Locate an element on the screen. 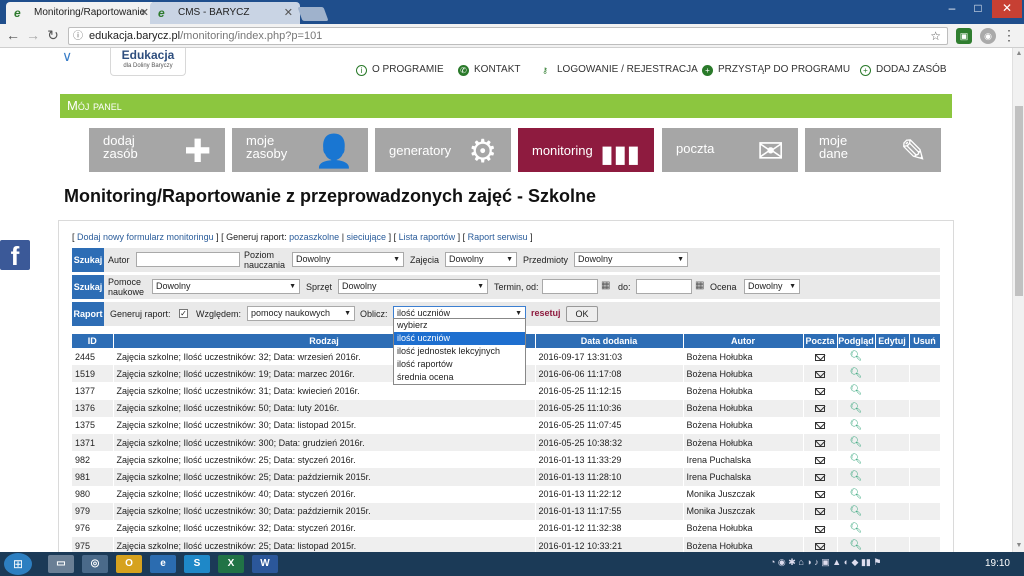 This screenshot has height=576, width=1024. by-select: pomocy naukowych ▼ is located at coordinates (301, 313).